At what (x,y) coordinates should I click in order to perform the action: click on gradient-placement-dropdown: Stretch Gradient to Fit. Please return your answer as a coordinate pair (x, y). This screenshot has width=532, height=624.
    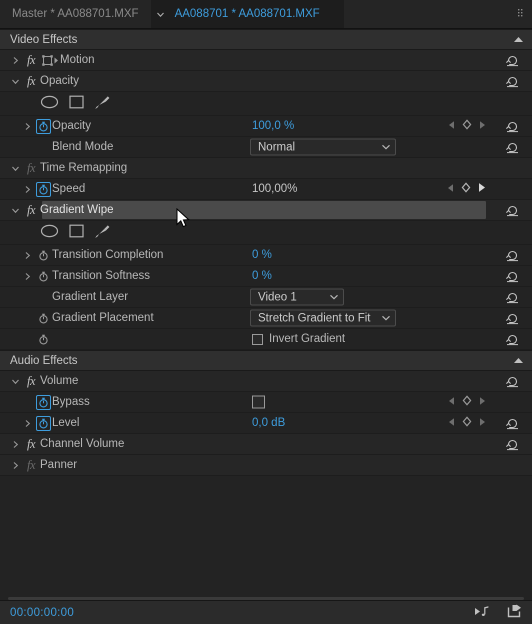
    Looking at the image, I should click on (323, 318).